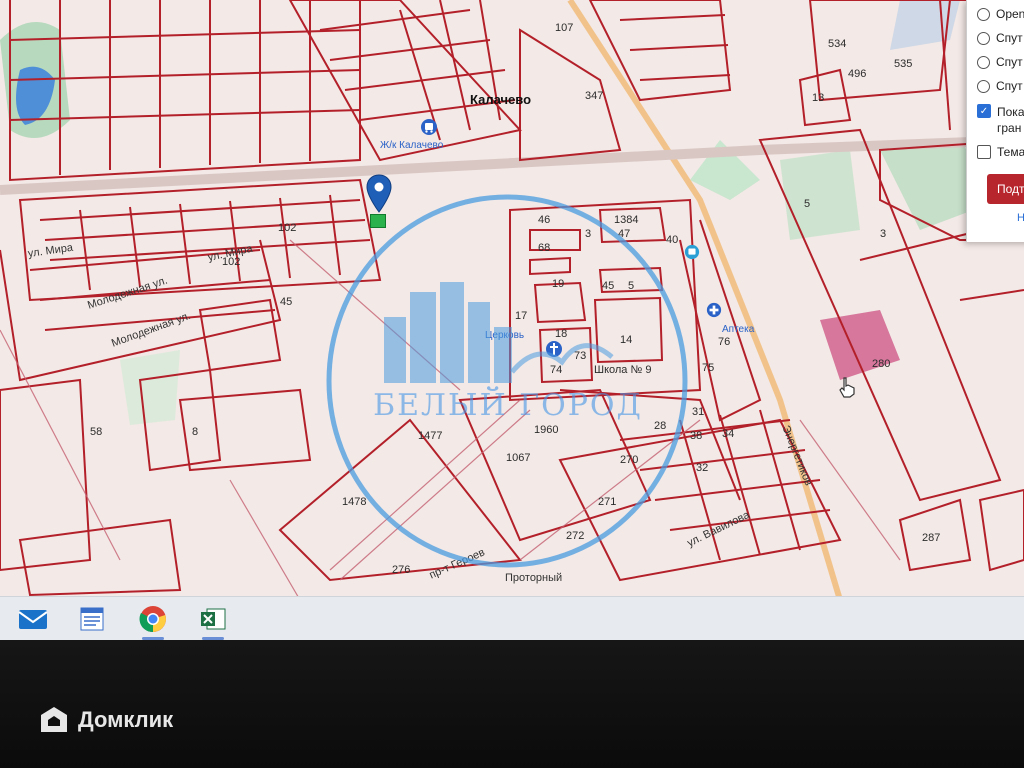  What do you see at coordinates (505, 335) in the screenshot?
I see `church-label: Церковь` at bounding box center [505, 335].